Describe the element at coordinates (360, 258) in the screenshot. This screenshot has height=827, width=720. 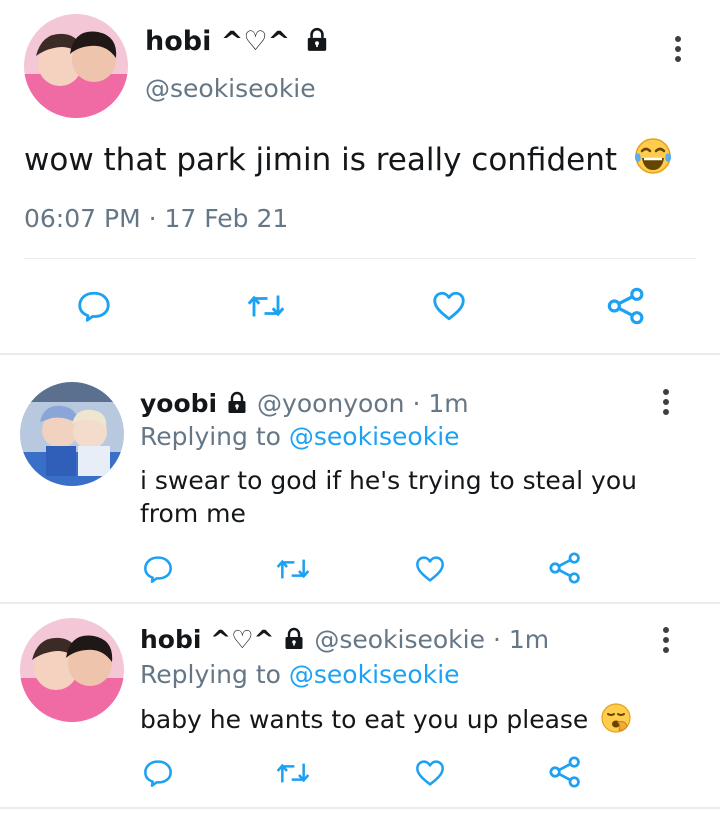
I see `divider` at that location.